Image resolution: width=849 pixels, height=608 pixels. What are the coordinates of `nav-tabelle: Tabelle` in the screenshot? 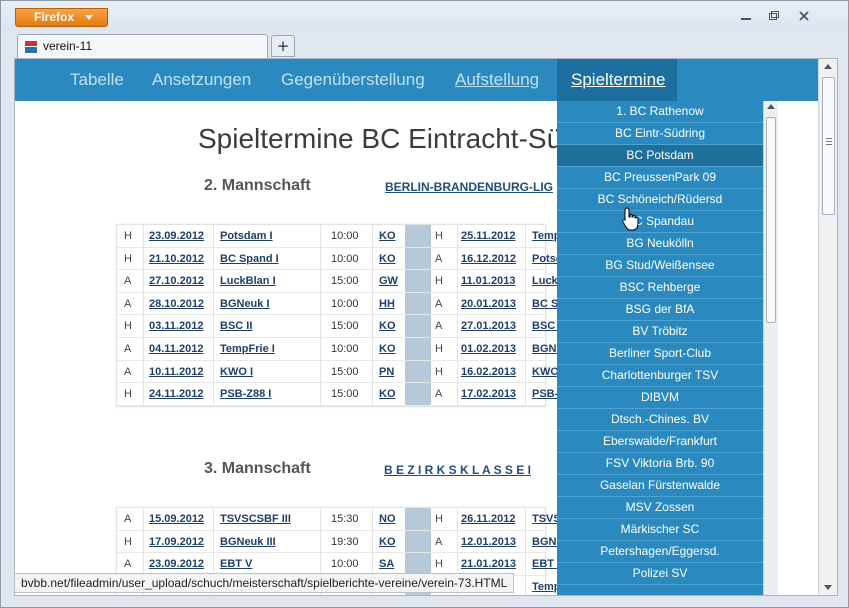 It's located at (97, 80).